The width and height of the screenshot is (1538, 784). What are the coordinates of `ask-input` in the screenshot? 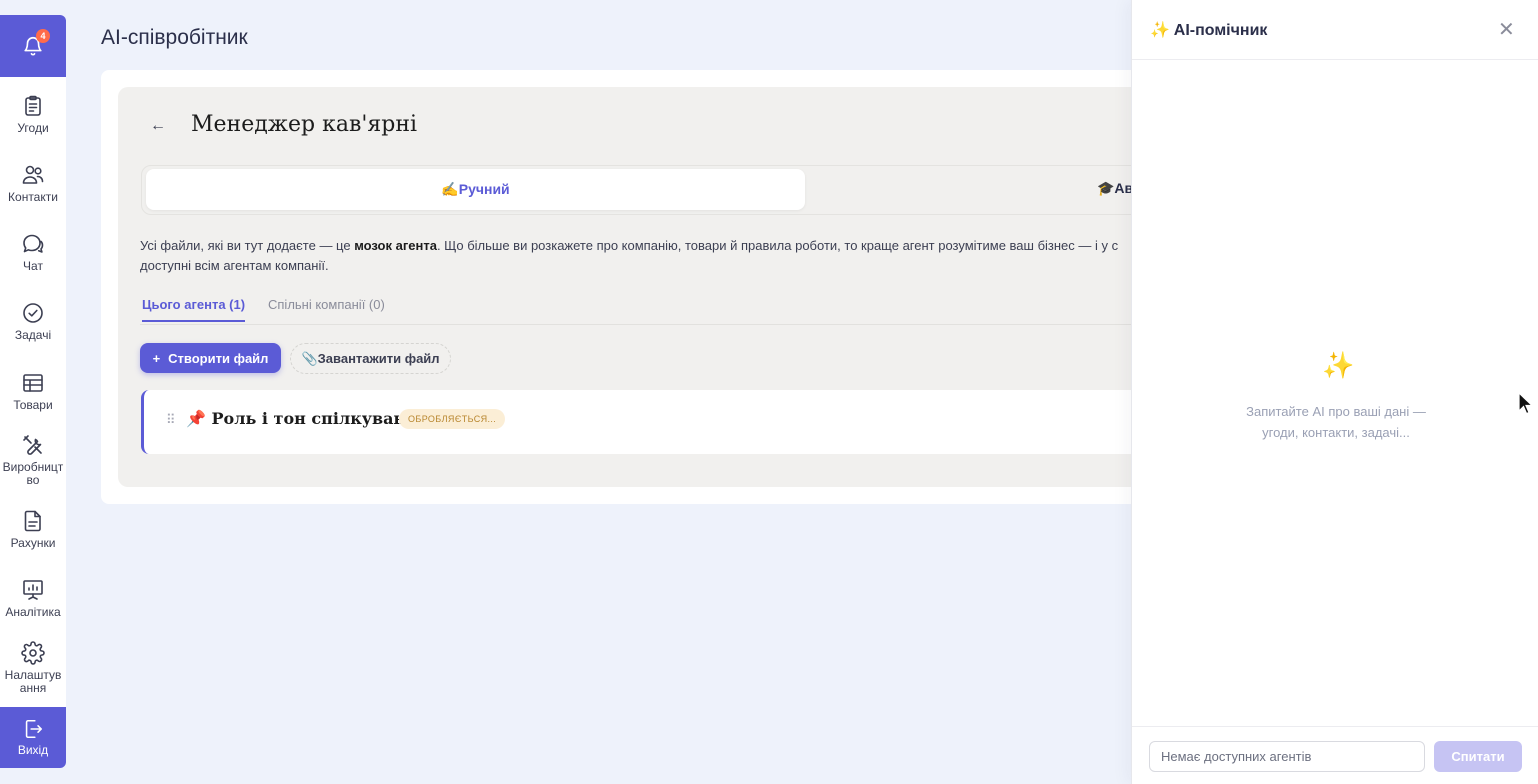 It's located at (1287, 756).